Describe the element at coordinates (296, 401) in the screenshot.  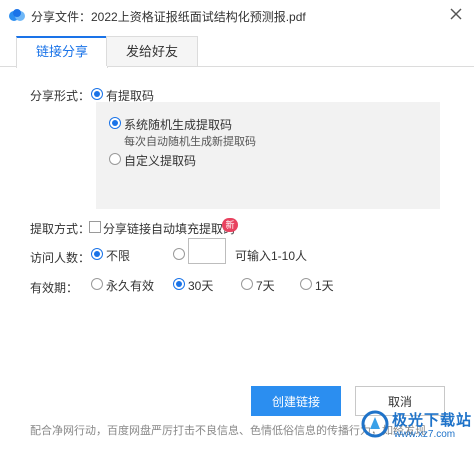
I see `create-link-button: 创建链接` at that location.